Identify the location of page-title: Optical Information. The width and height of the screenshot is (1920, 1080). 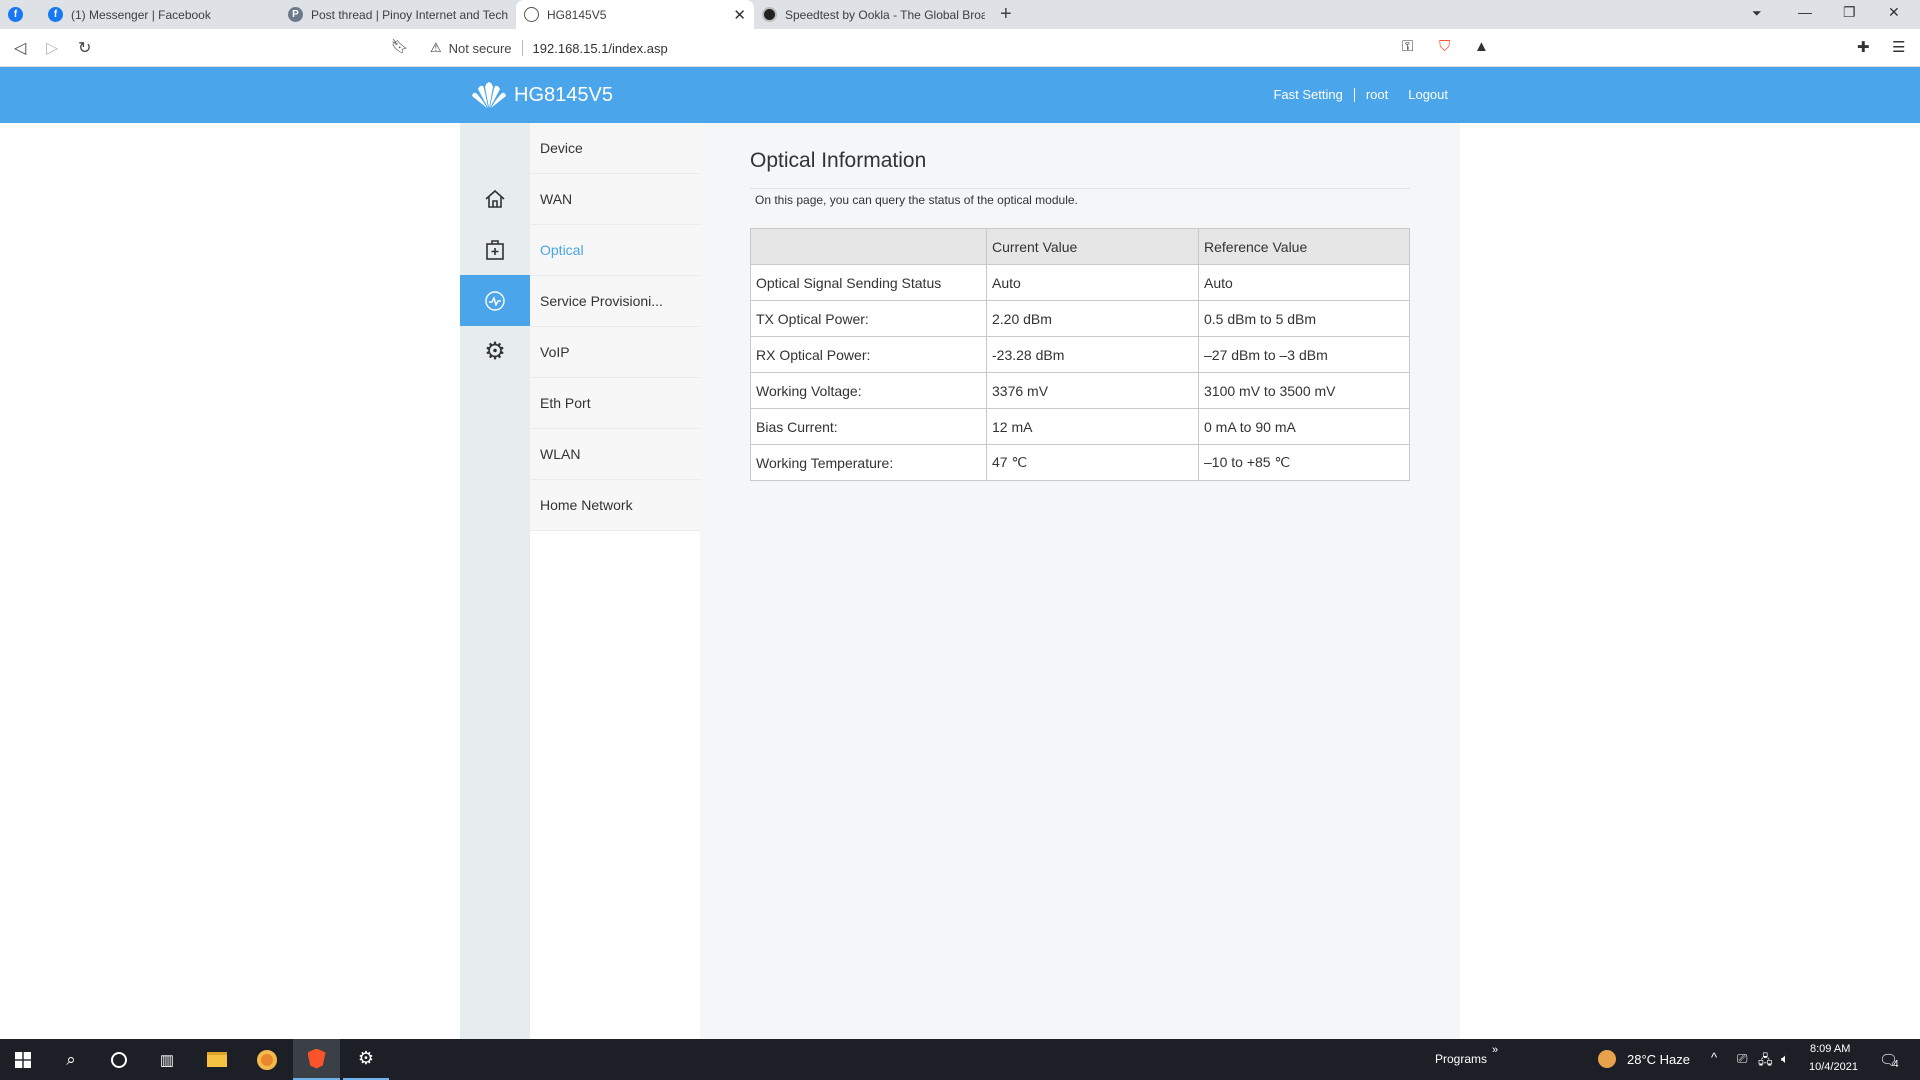
(838, 160).